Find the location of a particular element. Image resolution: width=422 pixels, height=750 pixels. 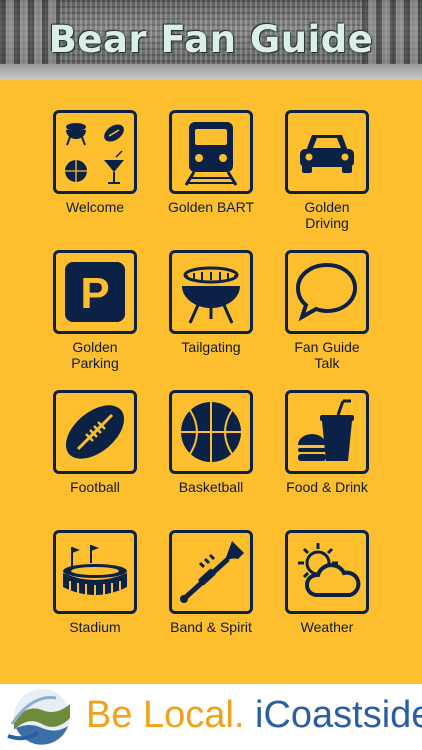

tile-label: Basketball is located at coordinates (211, 487).